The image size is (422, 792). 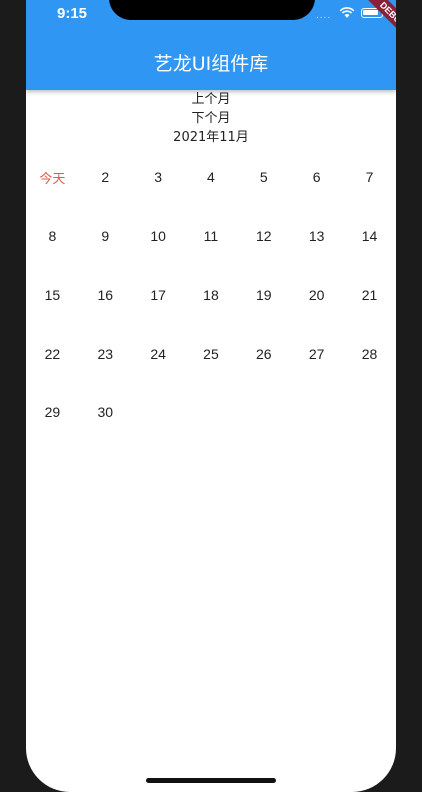 I want to click on calendar-day: 11, so click(x=211, y=236).